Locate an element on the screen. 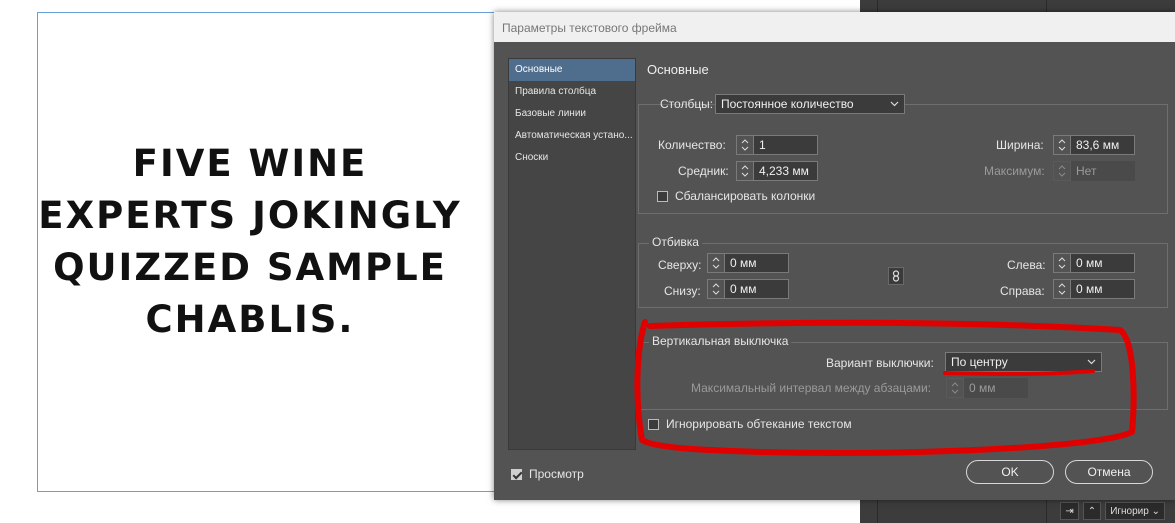 This screenshot has height=523, width=1175. max-stepper: Нет is located at coordinates (1094, 171).